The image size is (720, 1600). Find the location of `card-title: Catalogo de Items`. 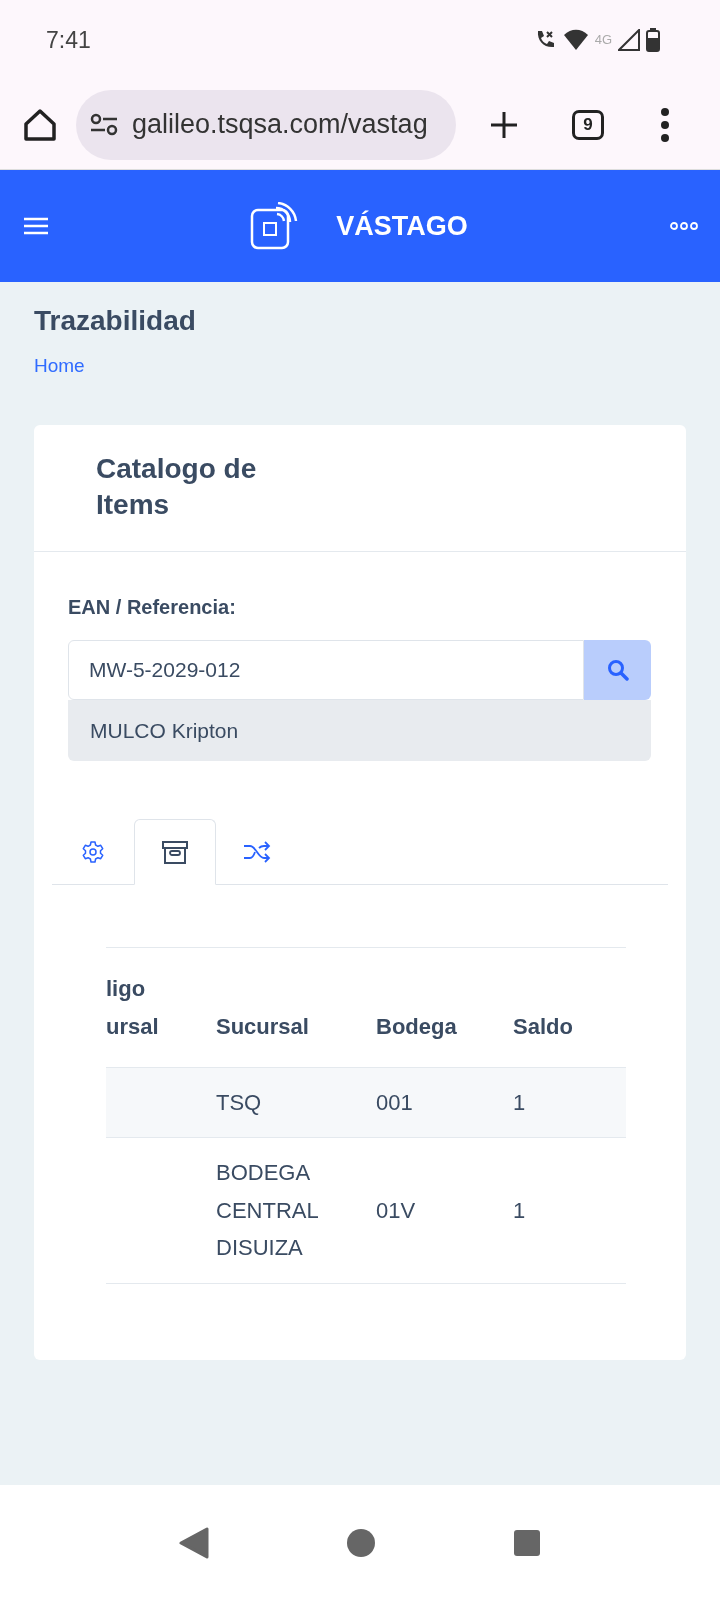

card-title: Catalogo de Items is located at coordinates (177, 486).